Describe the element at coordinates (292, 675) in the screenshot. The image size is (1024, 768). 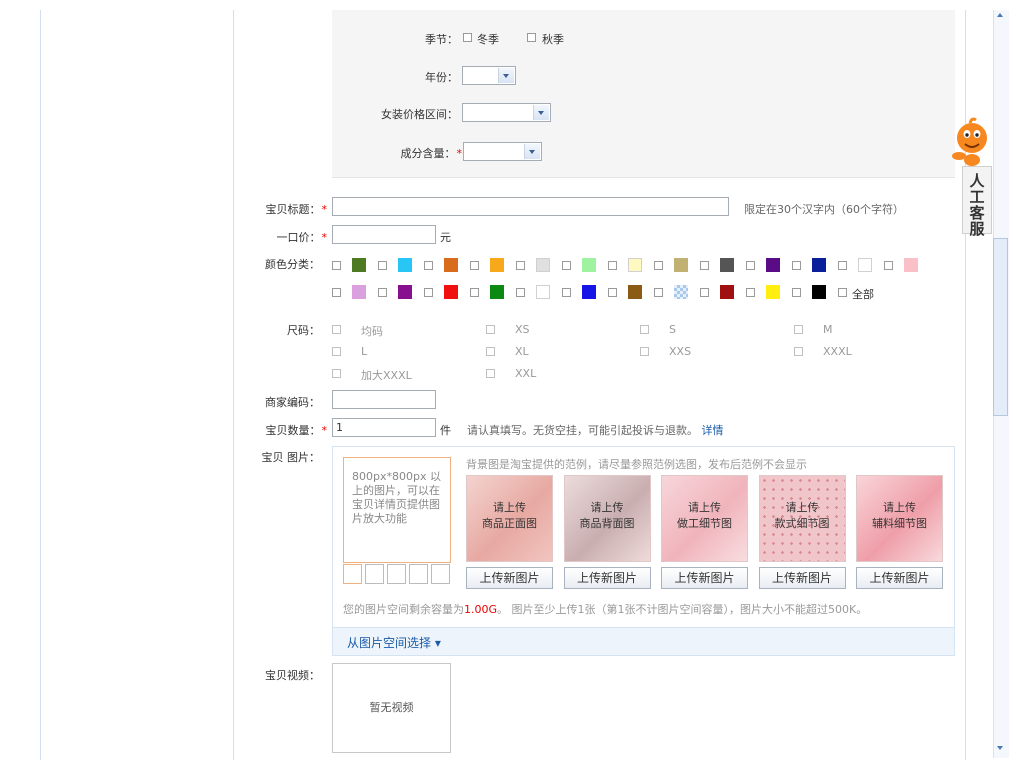
I see `video-label: 宝贝视频：` at that location.